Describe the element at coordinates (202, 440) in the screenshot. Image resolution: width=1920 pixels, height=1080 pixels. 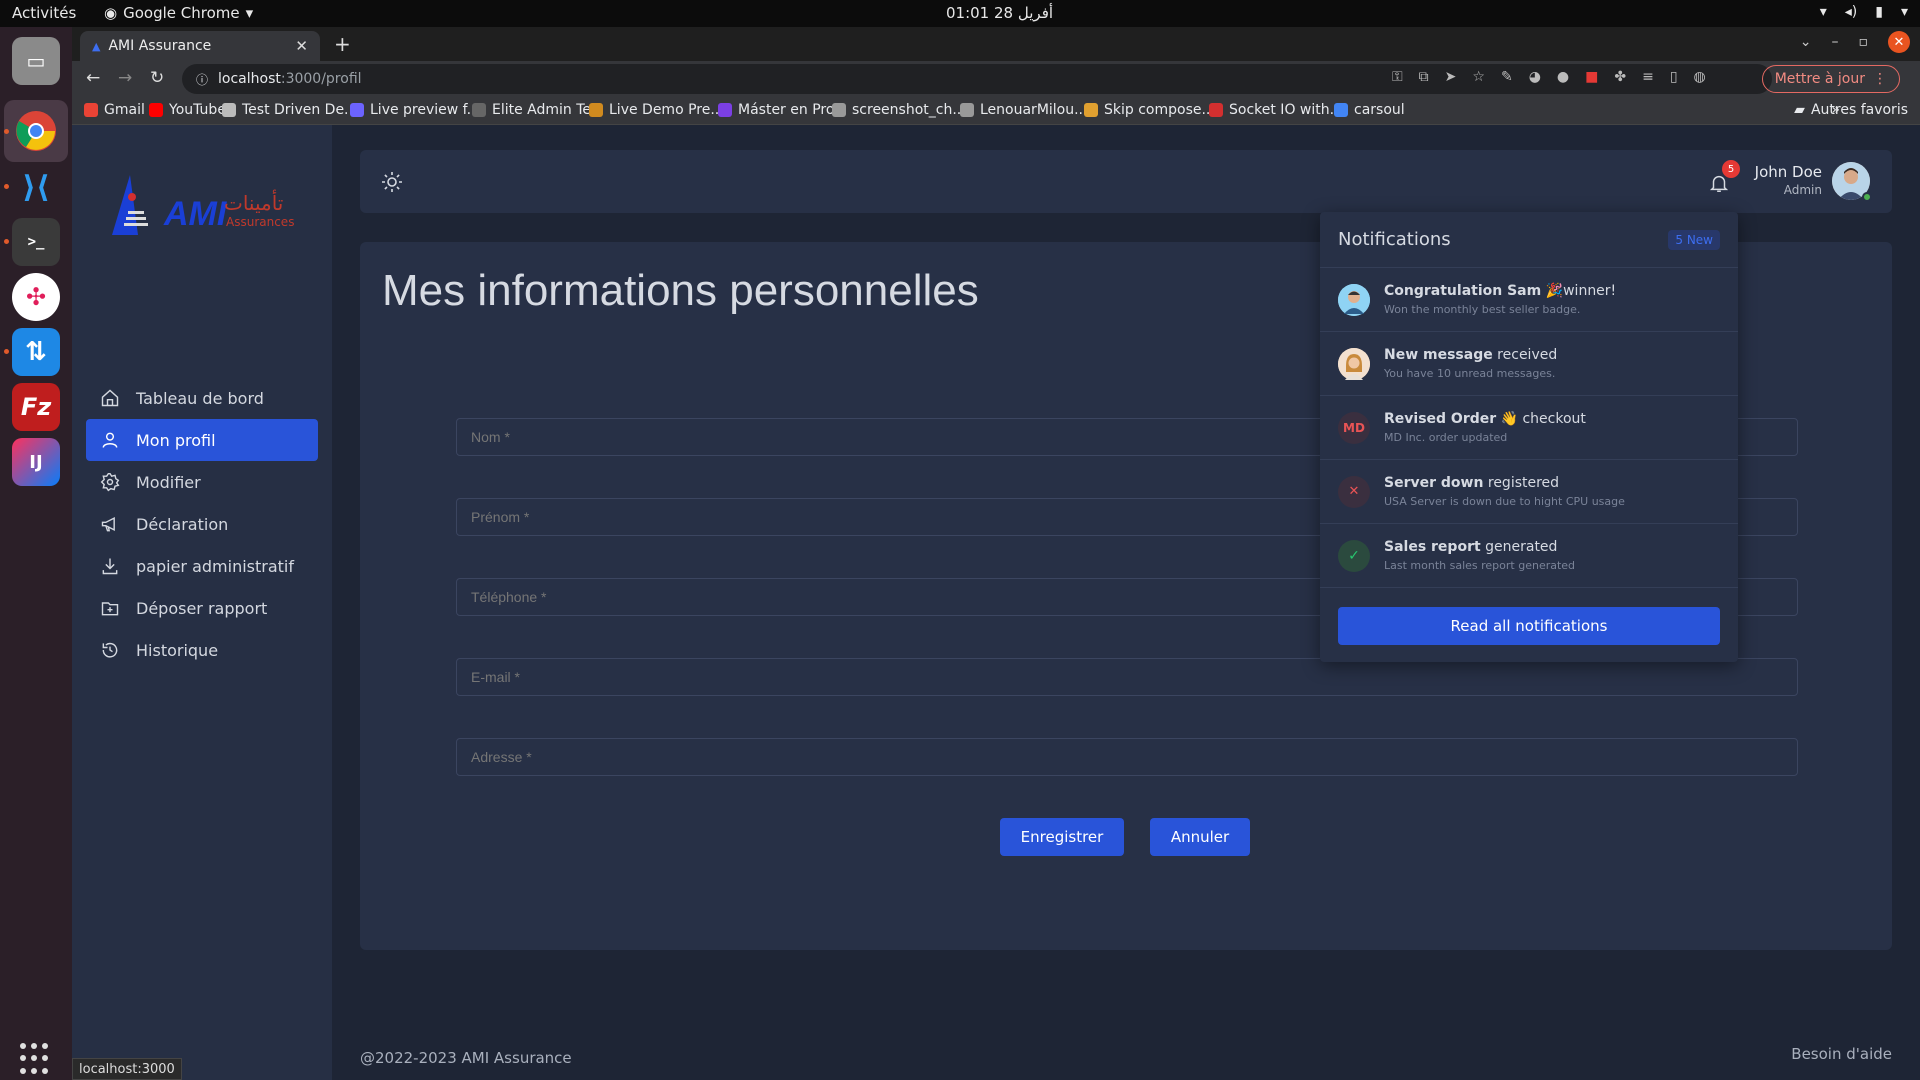
I see `sidebar-item-mon-profil: Mon profil` at that location.